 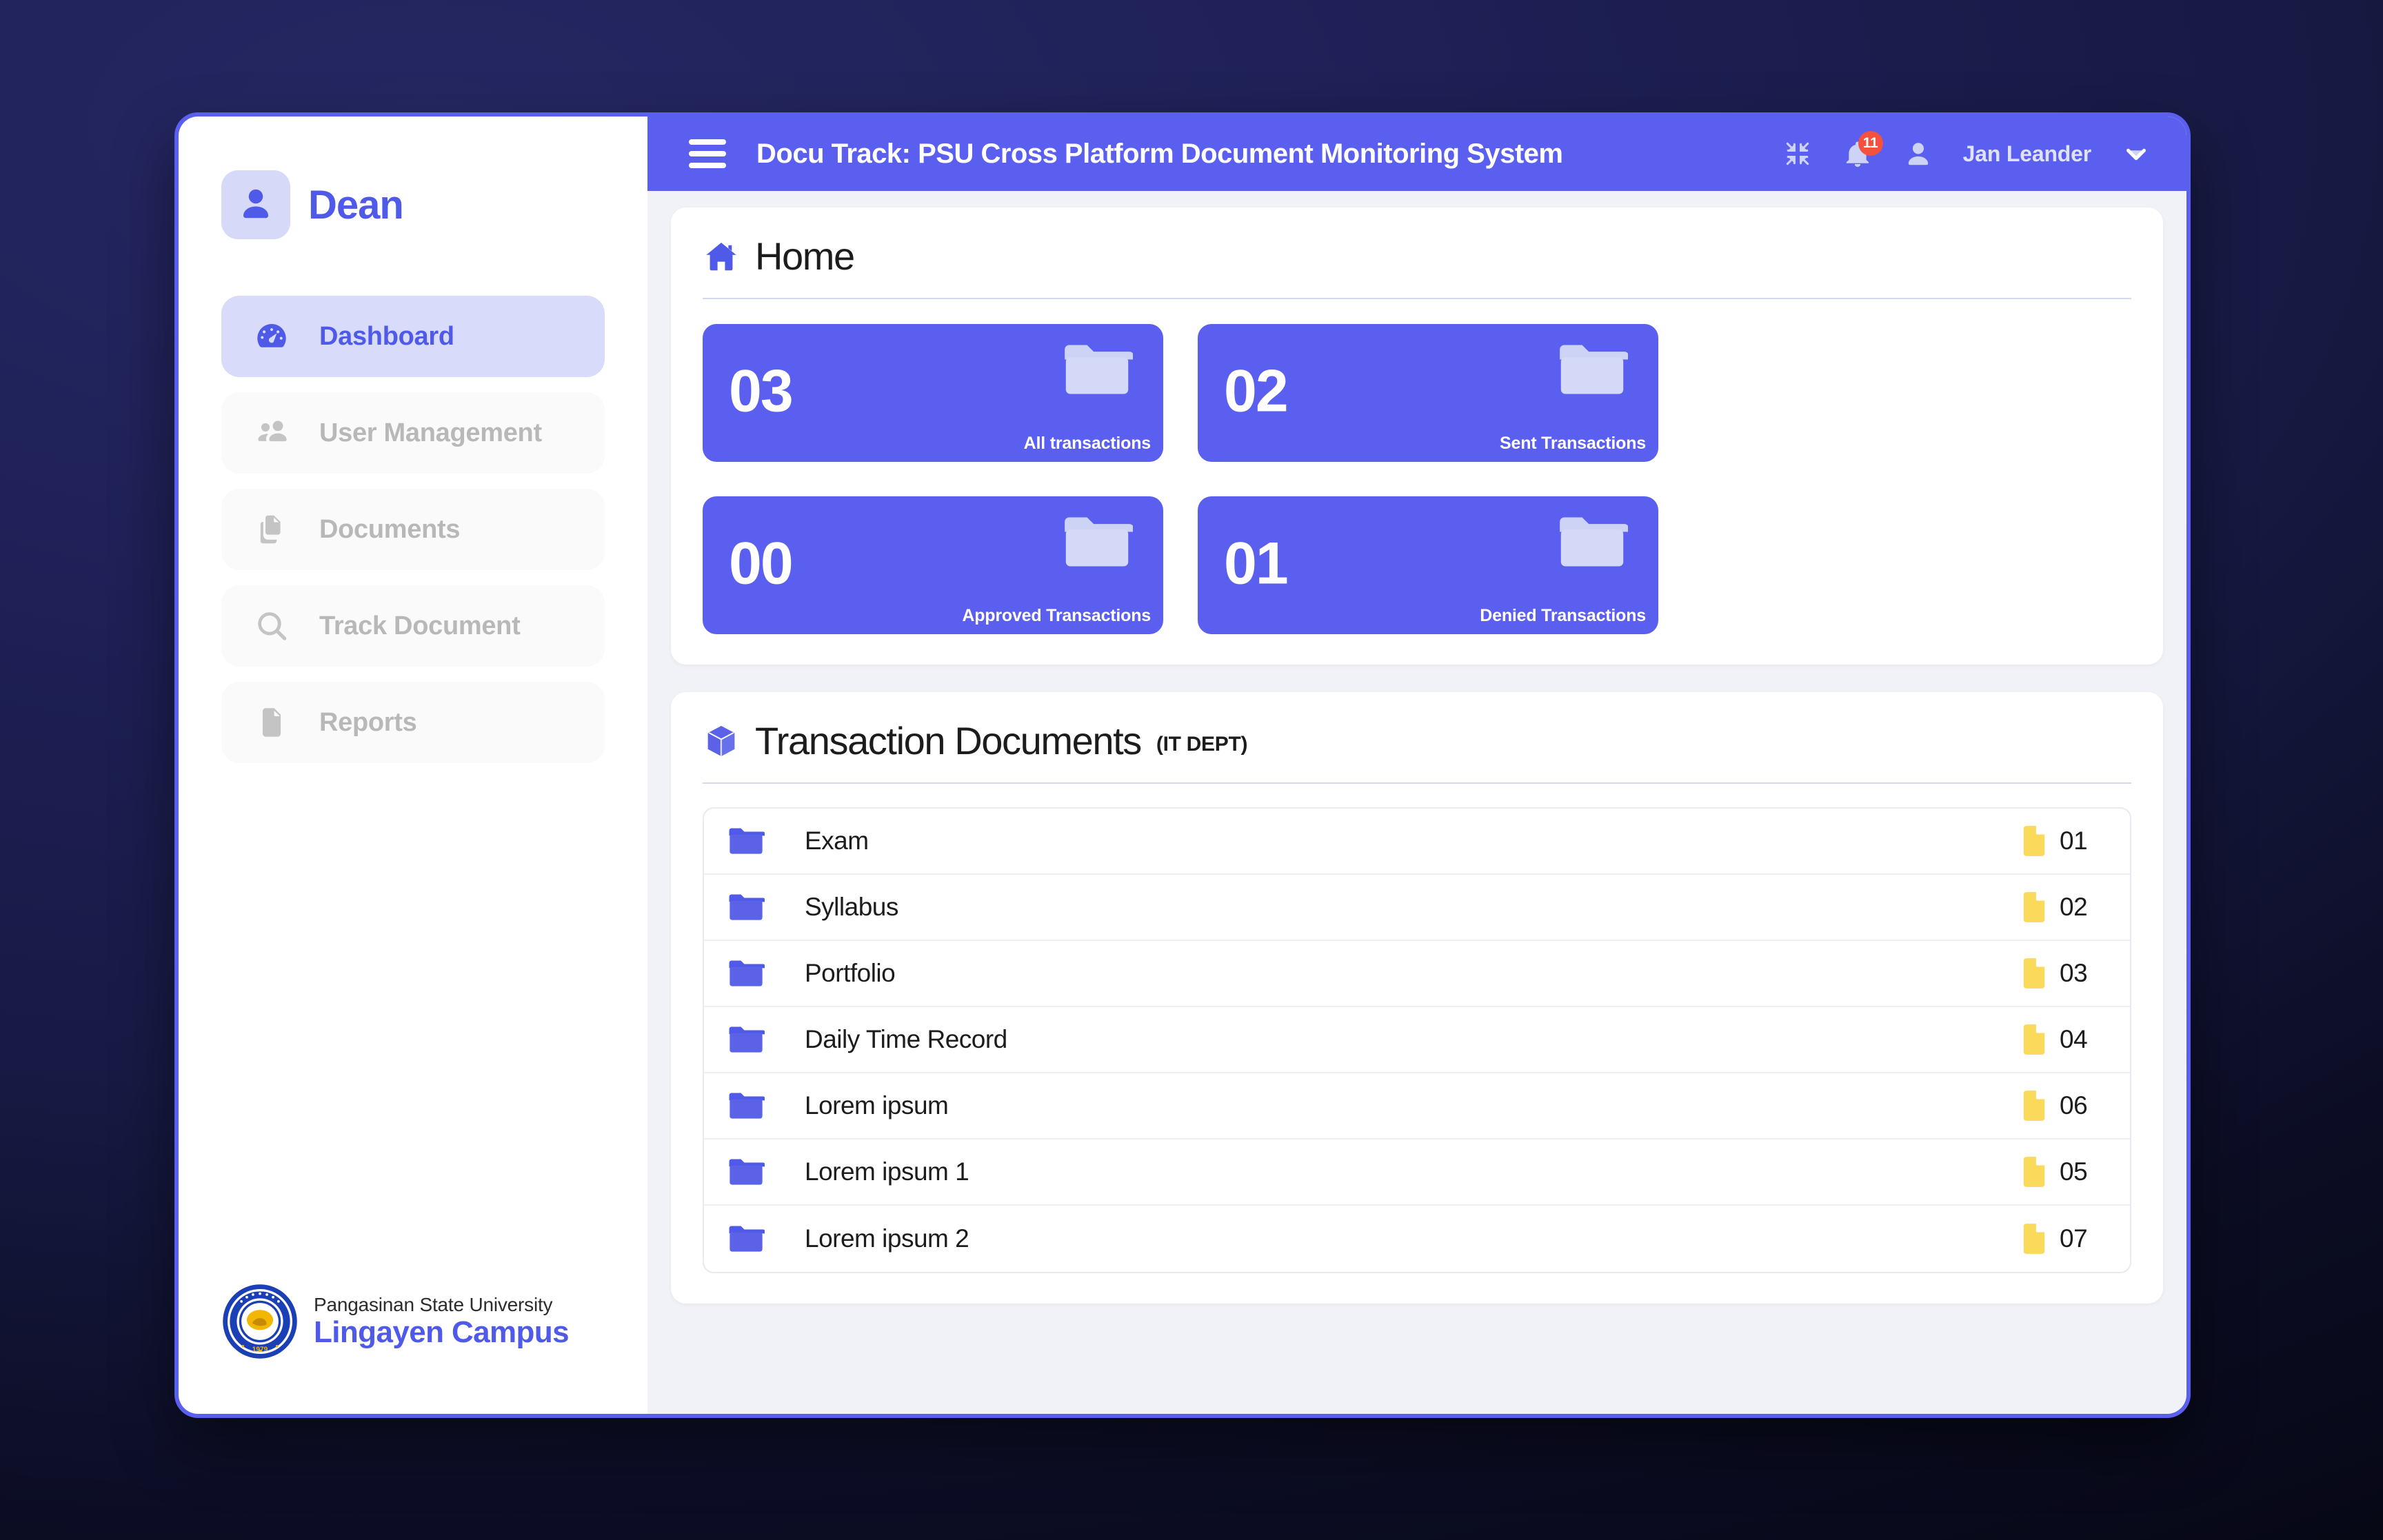 What do you see at coordinates (260, 1350) in the screenshot?
I see `svg-text: 1979` at bounding box center [260, 1350].